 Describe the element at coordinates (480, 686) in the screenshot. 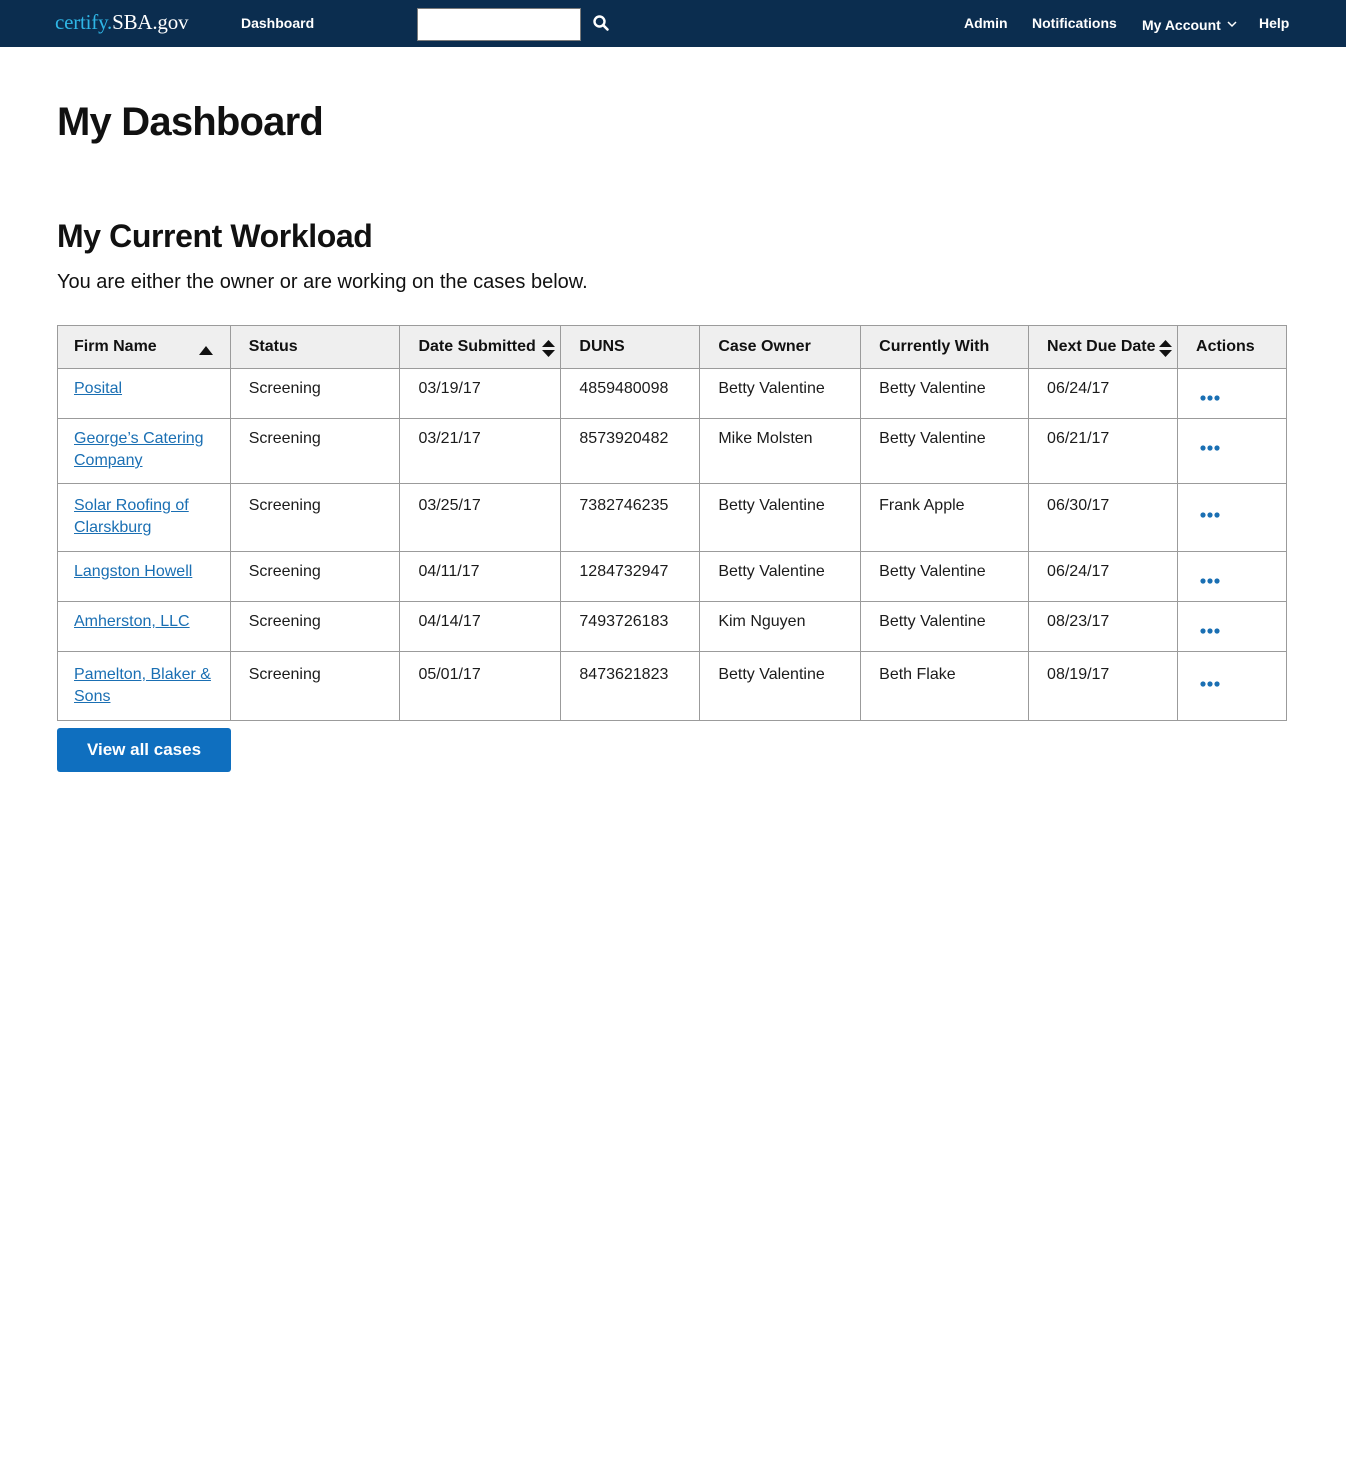

I see `cell-date-submitted: 05/01/17` at that location.